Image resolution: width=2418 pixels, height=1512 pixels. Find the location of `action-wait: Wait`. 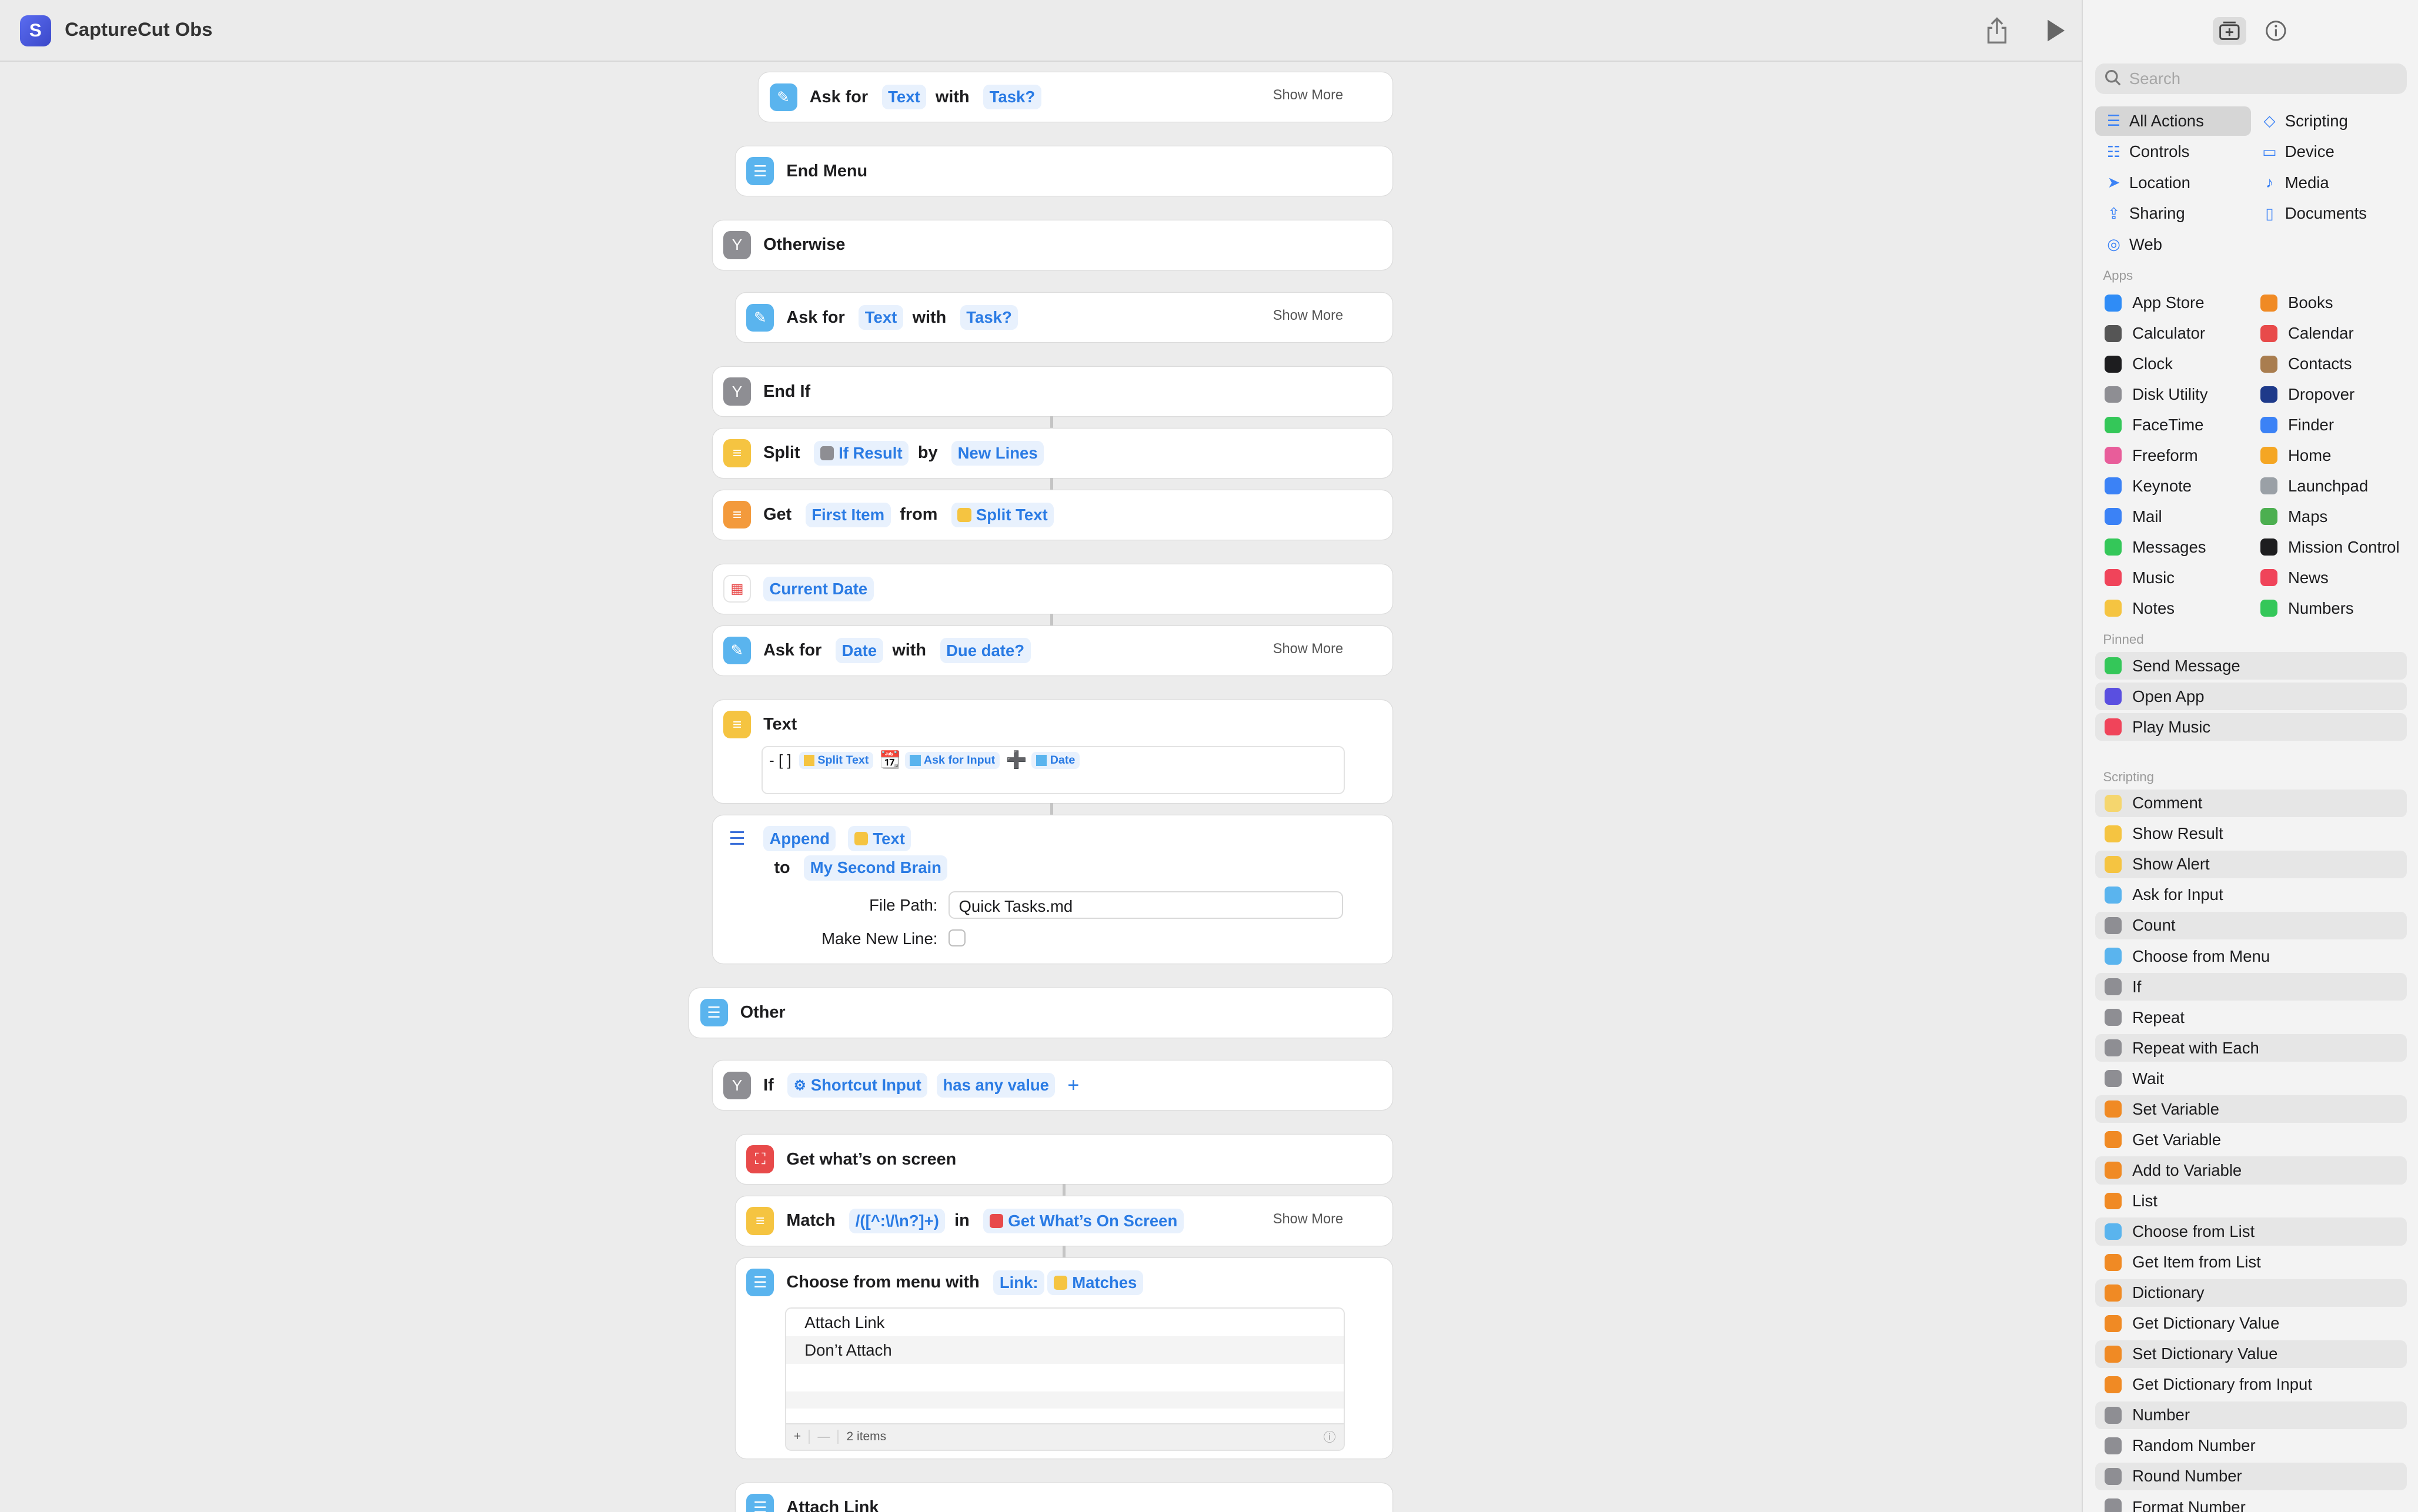

action-wait: Wait is located at coordinates (2251, 1078).